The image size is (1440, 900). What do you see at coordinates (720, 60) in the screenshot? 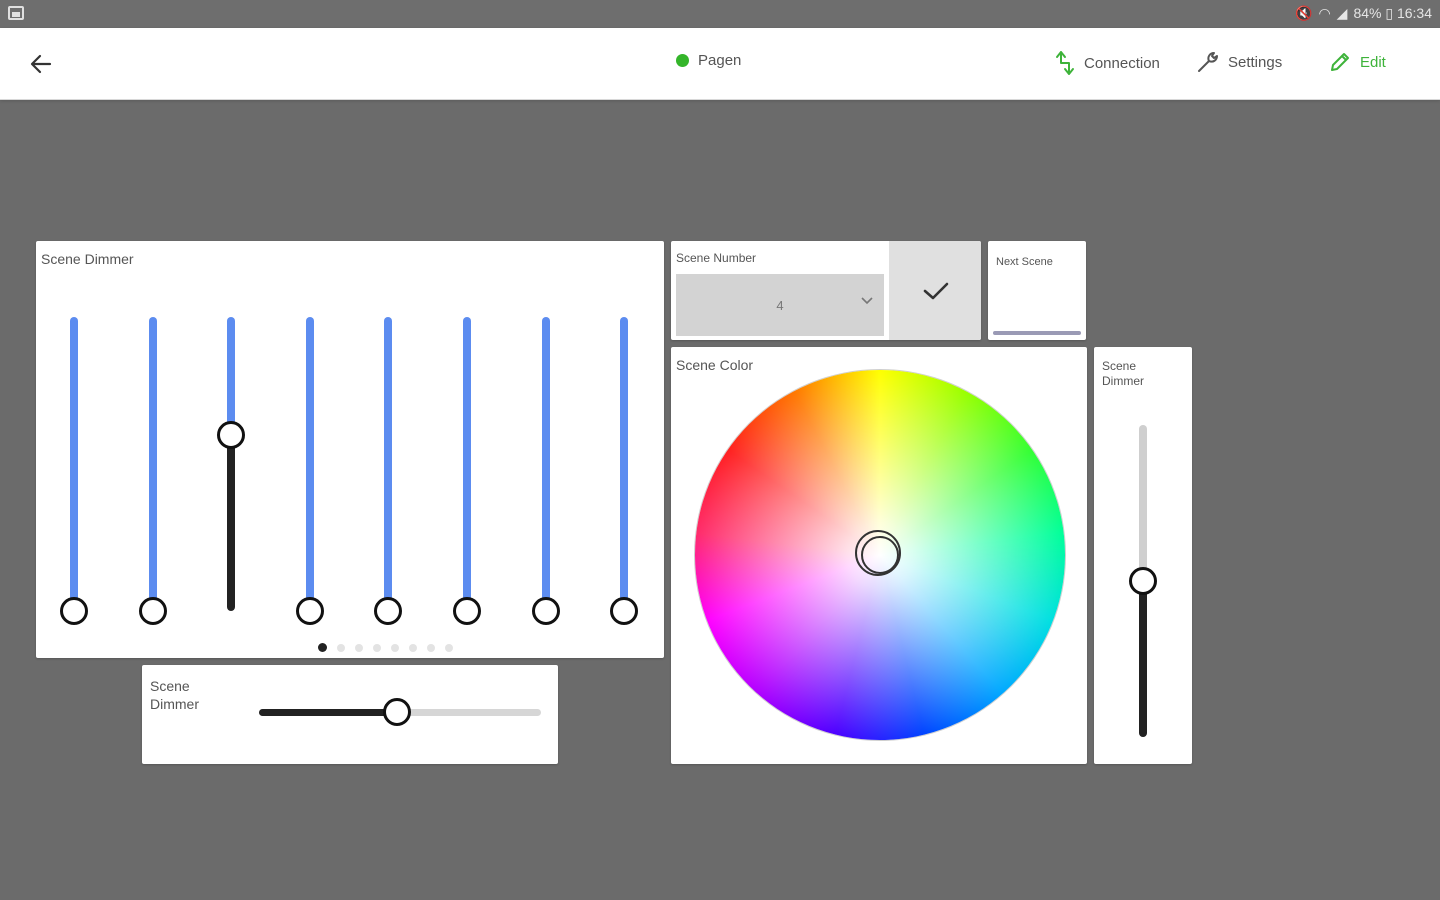
I see `page-name-label: Pagen` at bounding box center [720, 60].